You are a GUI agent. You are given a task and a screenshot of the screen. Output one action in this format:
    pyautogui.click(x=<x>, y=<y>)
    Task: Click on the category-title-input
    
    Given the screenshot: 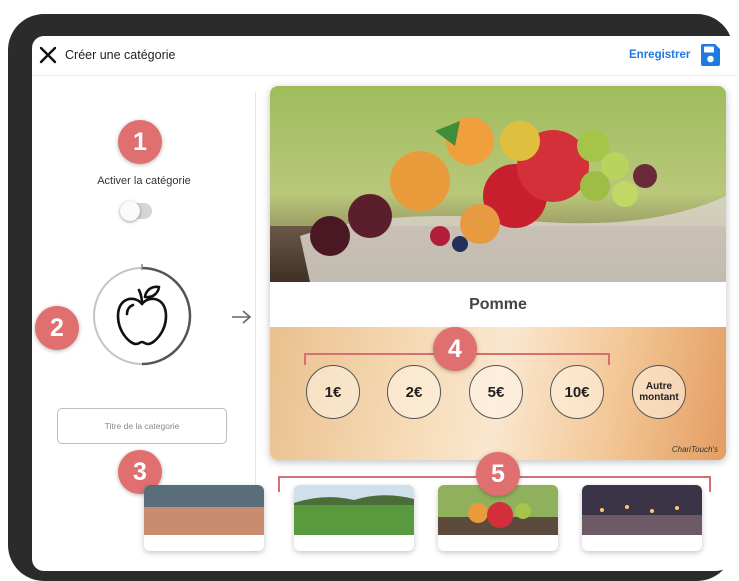 What is the action you would take?
    pyautogui.click(x=142, y=426)
    